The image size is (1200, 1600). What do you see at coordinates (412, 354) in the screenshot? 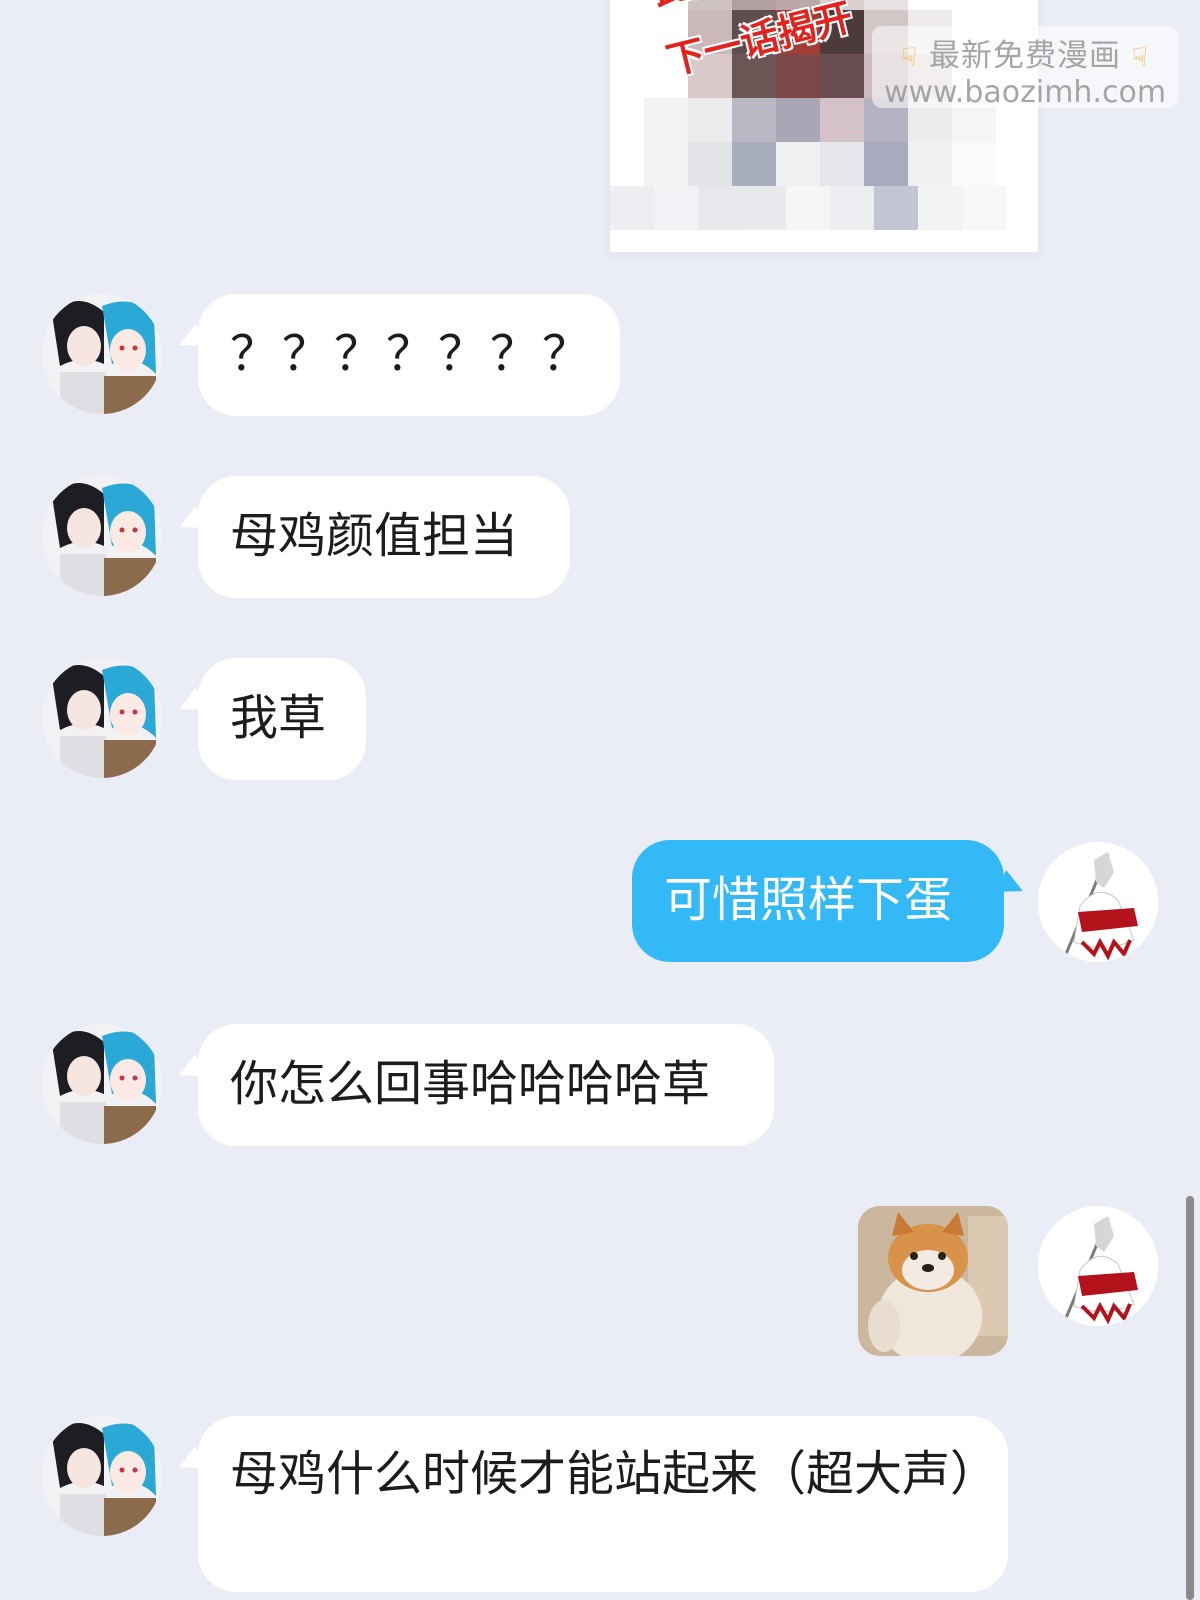
I see `message-text: ？？？？？？？` at bounding box center [412, 354].